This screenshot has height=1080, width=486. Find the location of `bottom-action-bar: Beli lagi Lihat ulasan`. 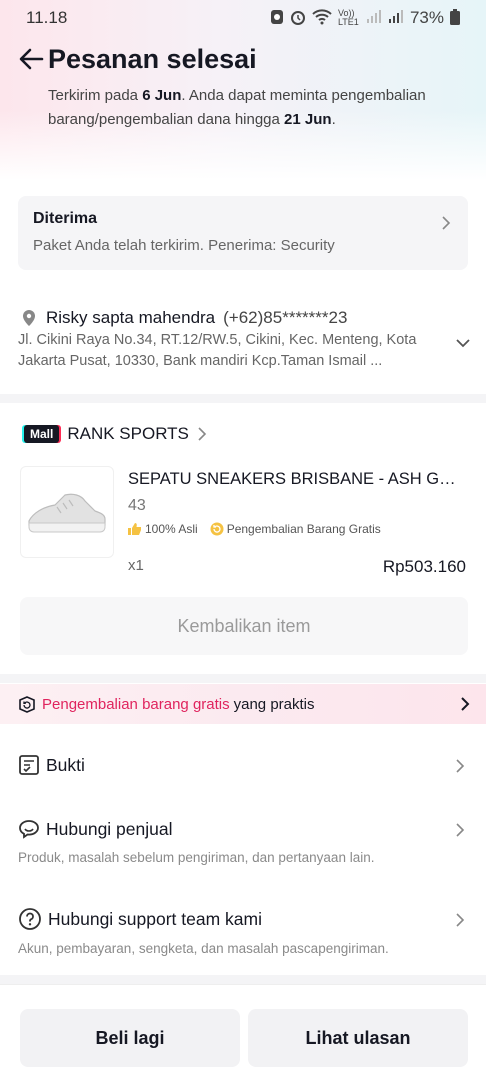

bottom-action-bar: Beli lagi Lihat ulasan is located at coordinates (243, 1032).